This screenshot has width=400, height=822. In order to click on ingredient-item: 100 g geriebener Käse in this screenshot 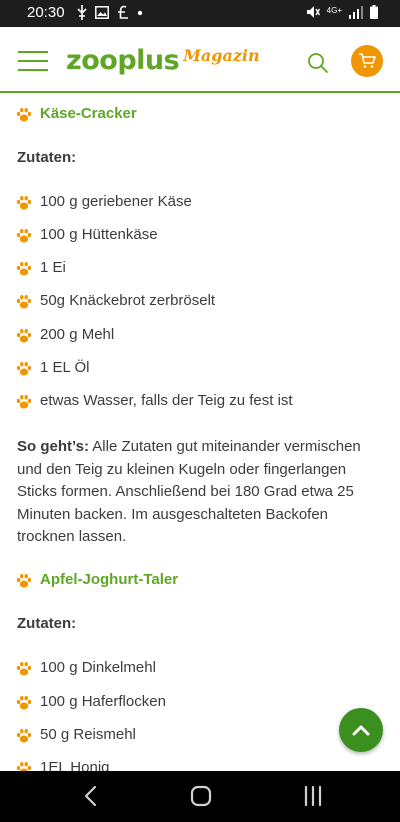, I will do `click(116, 201)`.